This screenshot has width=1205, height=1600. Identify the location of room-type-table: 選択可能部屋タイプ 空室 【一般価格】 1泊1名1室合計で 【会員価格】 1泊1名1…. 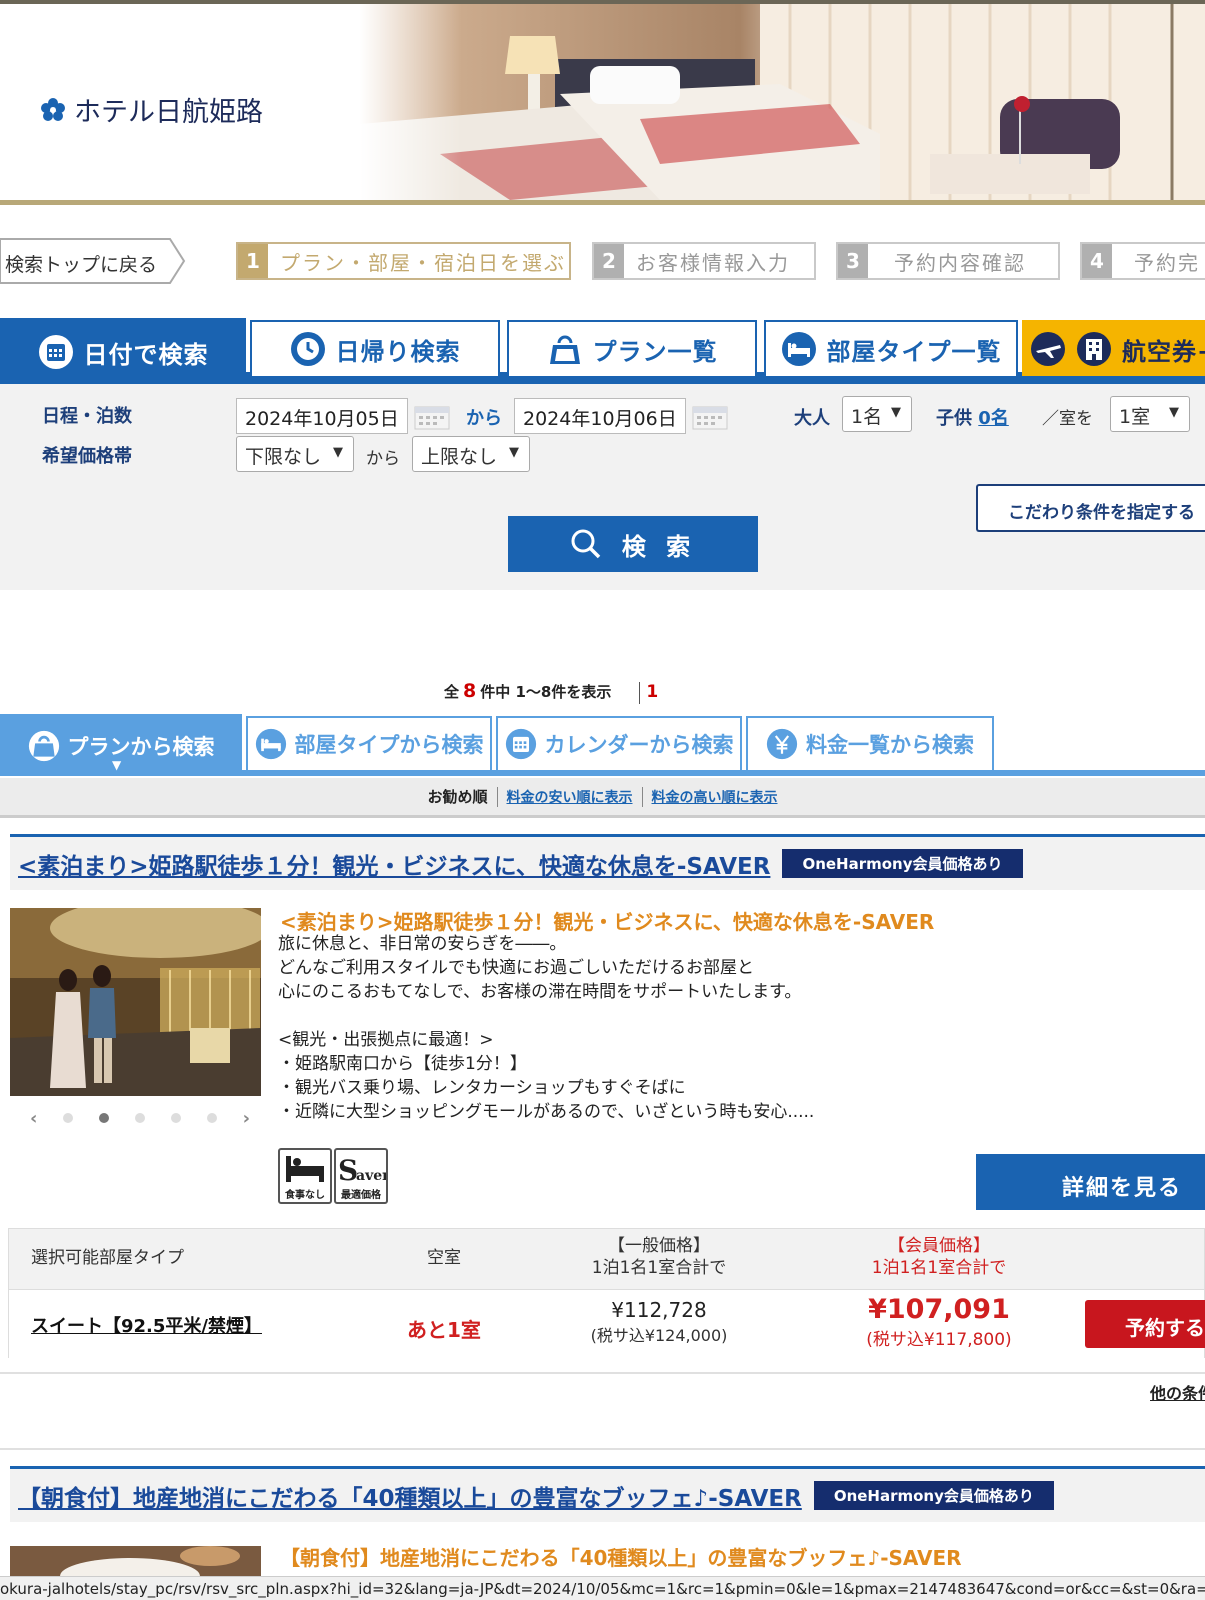
(606, 1293).